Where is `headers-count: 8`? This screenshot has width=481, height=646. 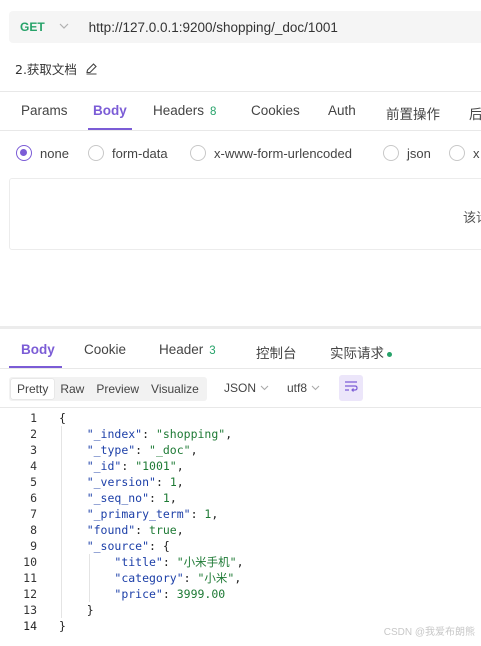 headers-count: 8 is located at coordinates (213, 112).